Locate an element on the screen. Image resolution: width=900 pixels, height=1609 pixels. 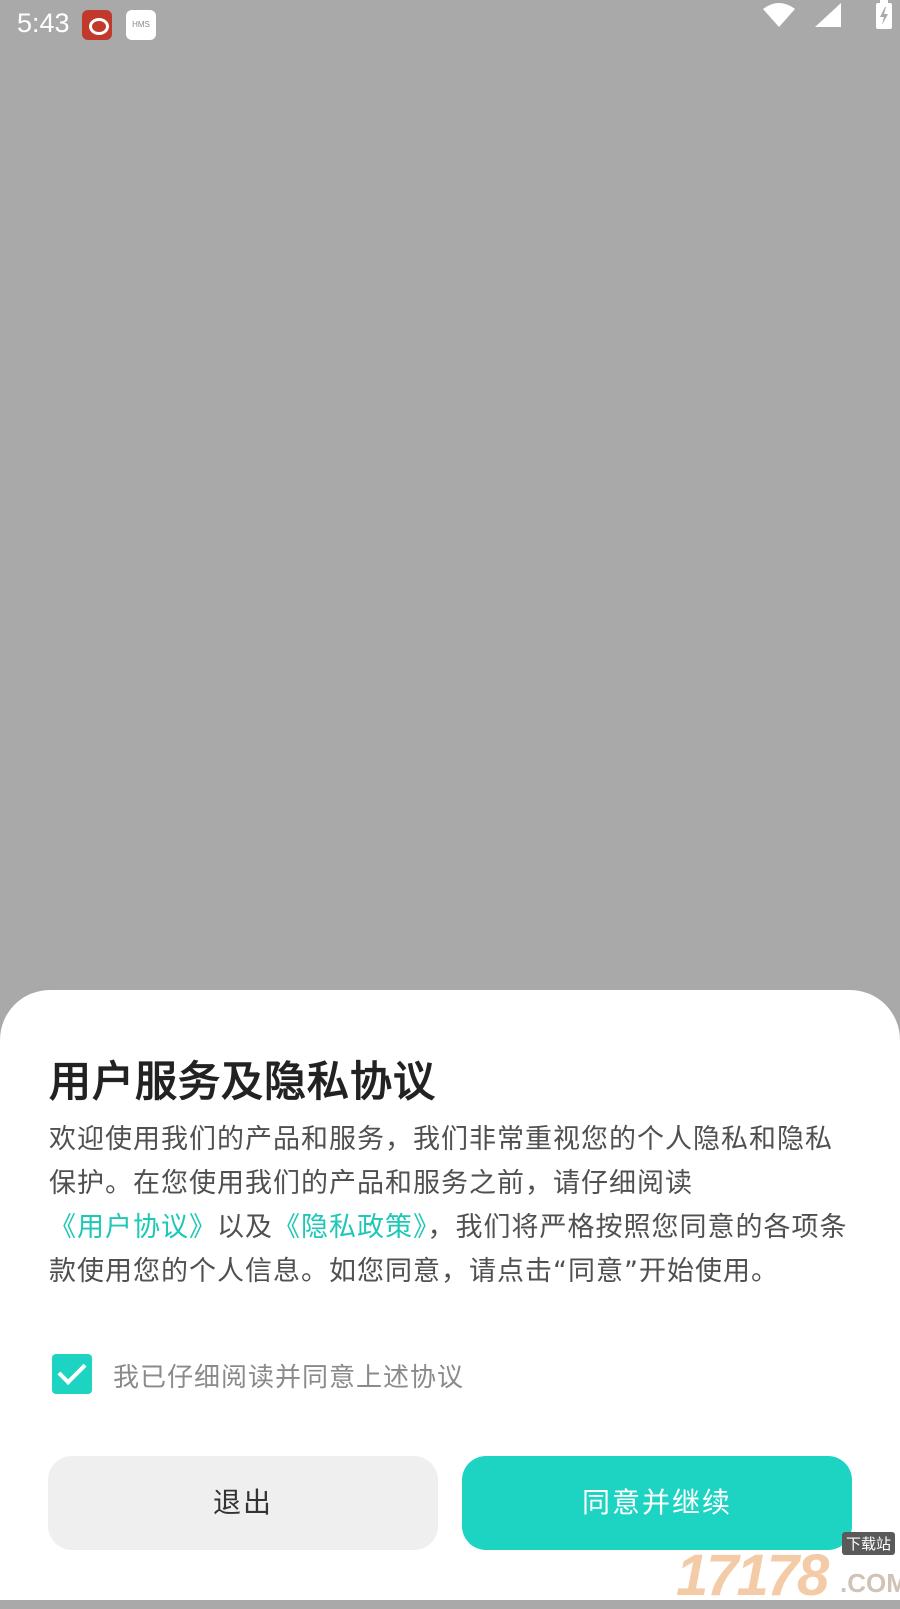
user-agreement-link: 《用户协议》 is located at coordinates (133, 1227).